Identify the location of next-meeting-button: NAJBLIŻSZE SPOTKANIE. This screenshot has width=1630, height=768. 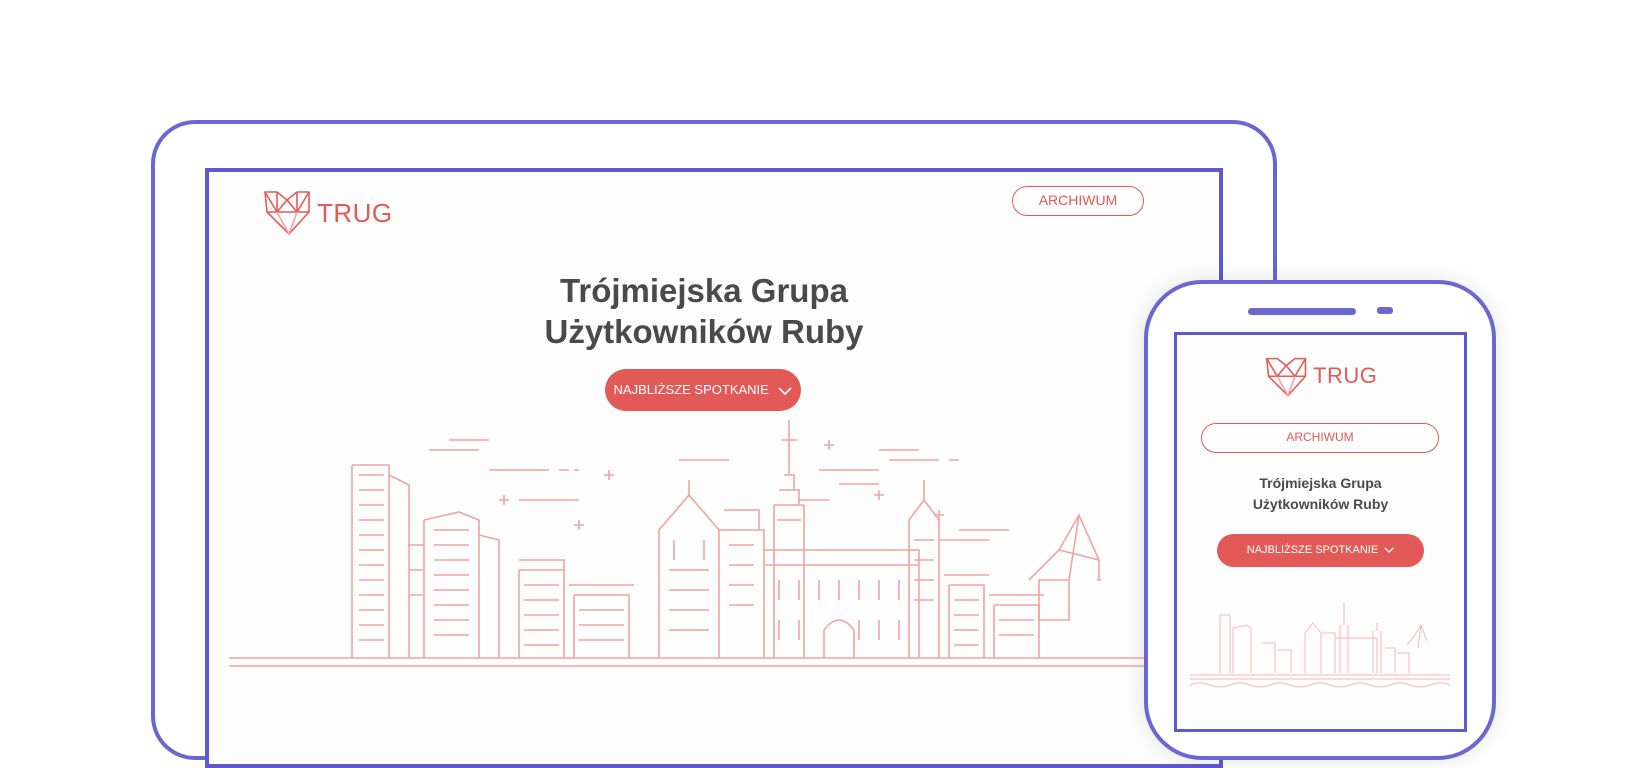
(703, 390).